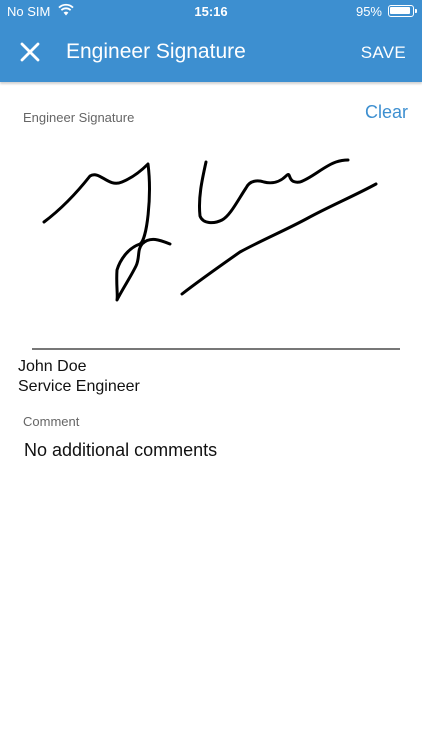 The height and width of the screenshot is (750, 422). What do you see at coordinates (52, 366) in the screenshot?
I see `signer-name: John Doe` at bounding box center [52, 366].